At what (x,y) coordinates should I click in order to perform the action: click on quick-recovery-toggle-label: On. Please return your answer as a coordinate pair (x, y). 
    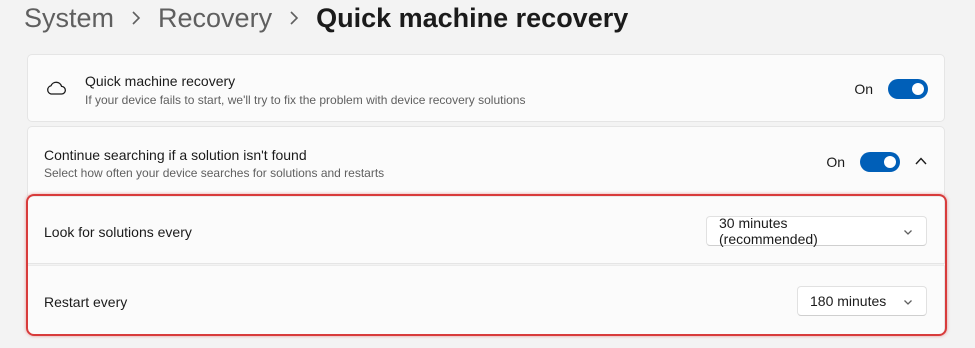
    Looking at the image, I should click on (863, 89).